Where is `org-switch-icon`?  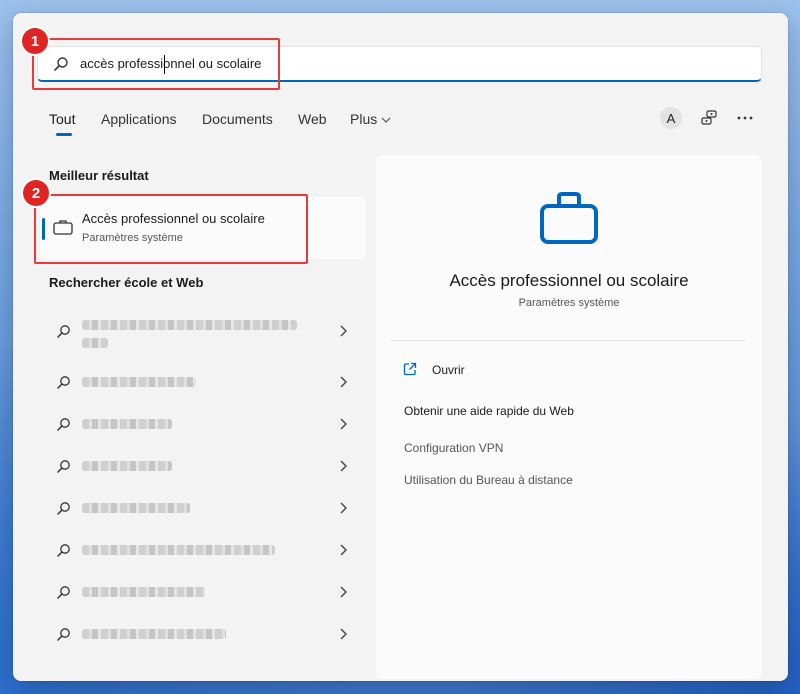 org-switch-icon is located at coordinates (709, 118).